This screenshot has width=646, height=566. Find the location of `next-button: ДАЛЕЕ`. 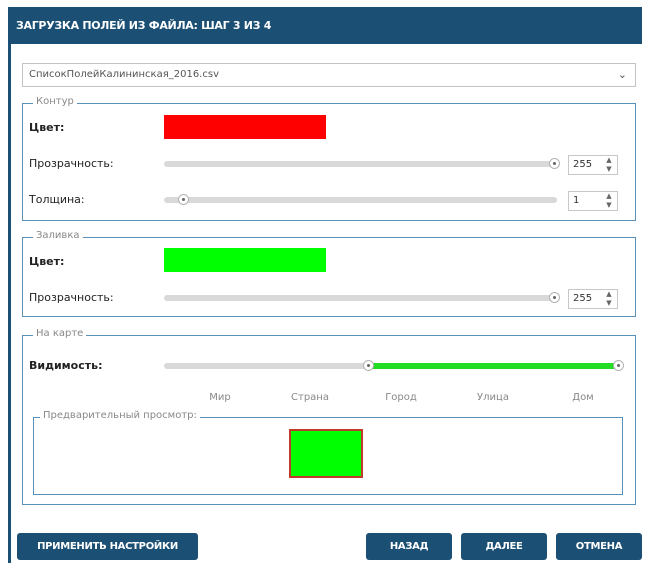

next-button: ДАЛЕЕ is located at coordinates (504, 546).